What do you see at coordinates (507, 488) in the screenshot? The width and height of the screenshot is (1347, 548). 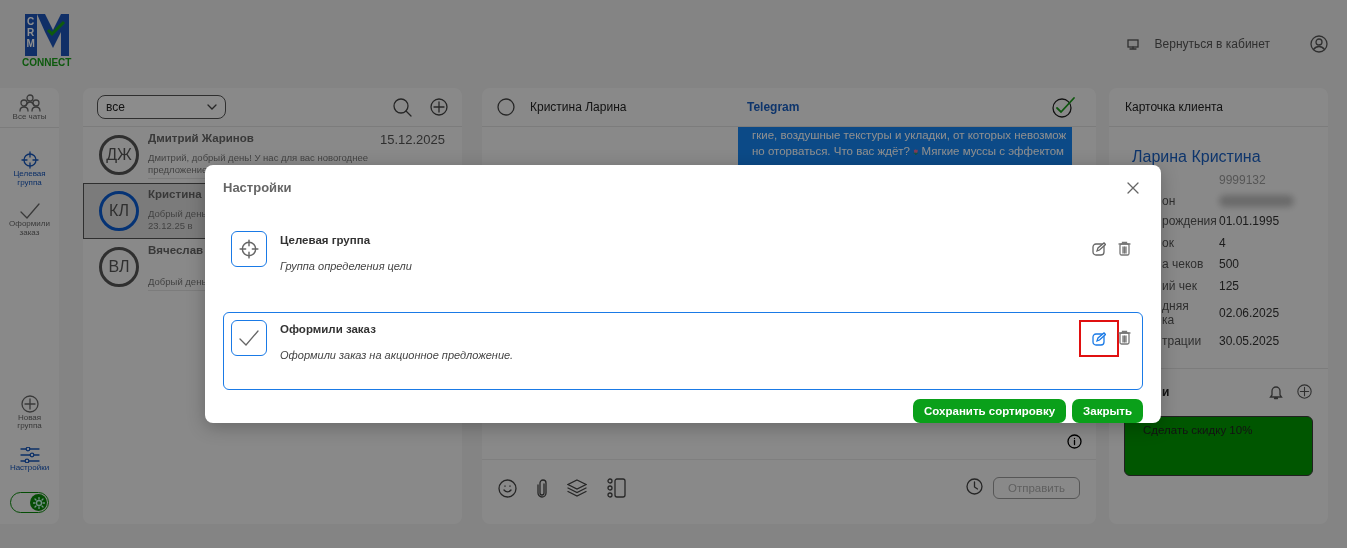 I see `smiley-icon` at bounding box center [507, 488].